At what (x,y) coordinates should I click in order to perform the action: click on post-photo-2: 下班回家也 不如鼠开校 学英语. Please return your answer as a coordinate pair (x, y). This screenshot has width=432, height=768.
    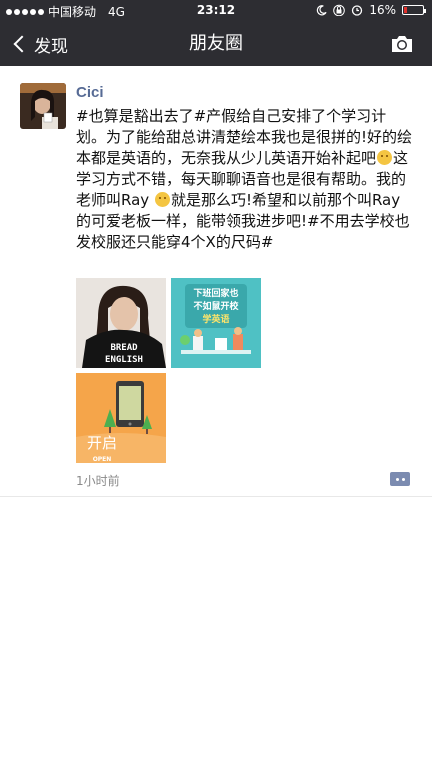
    Looking at the image, I should click on (216, 323).